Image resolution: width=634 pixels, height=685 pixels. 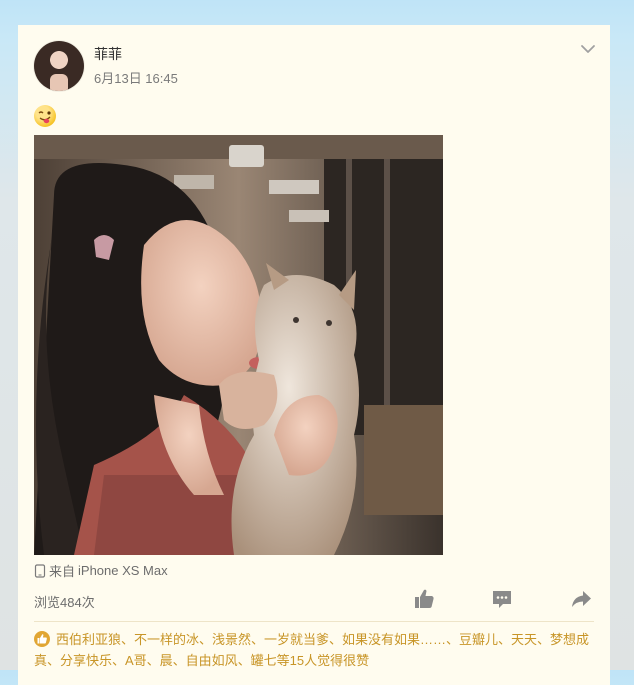 I want to click on avatar, so click(x=59, y=66).